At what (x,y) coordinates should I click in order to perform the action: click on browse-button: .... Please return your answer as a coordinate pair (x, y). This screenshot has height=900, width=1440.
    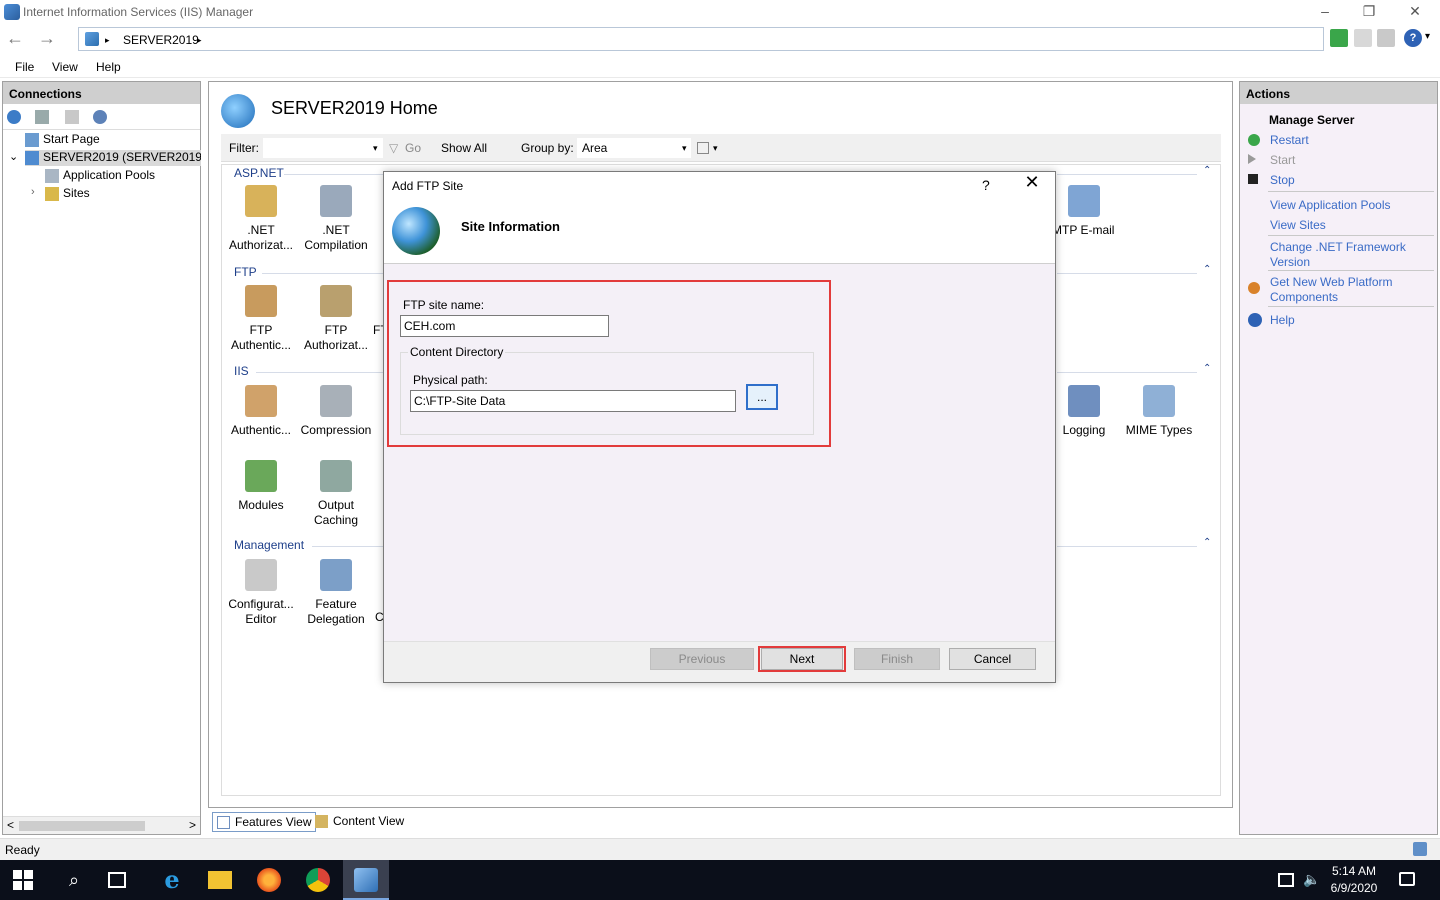
    Looking at the image, I should click on (762, 397).